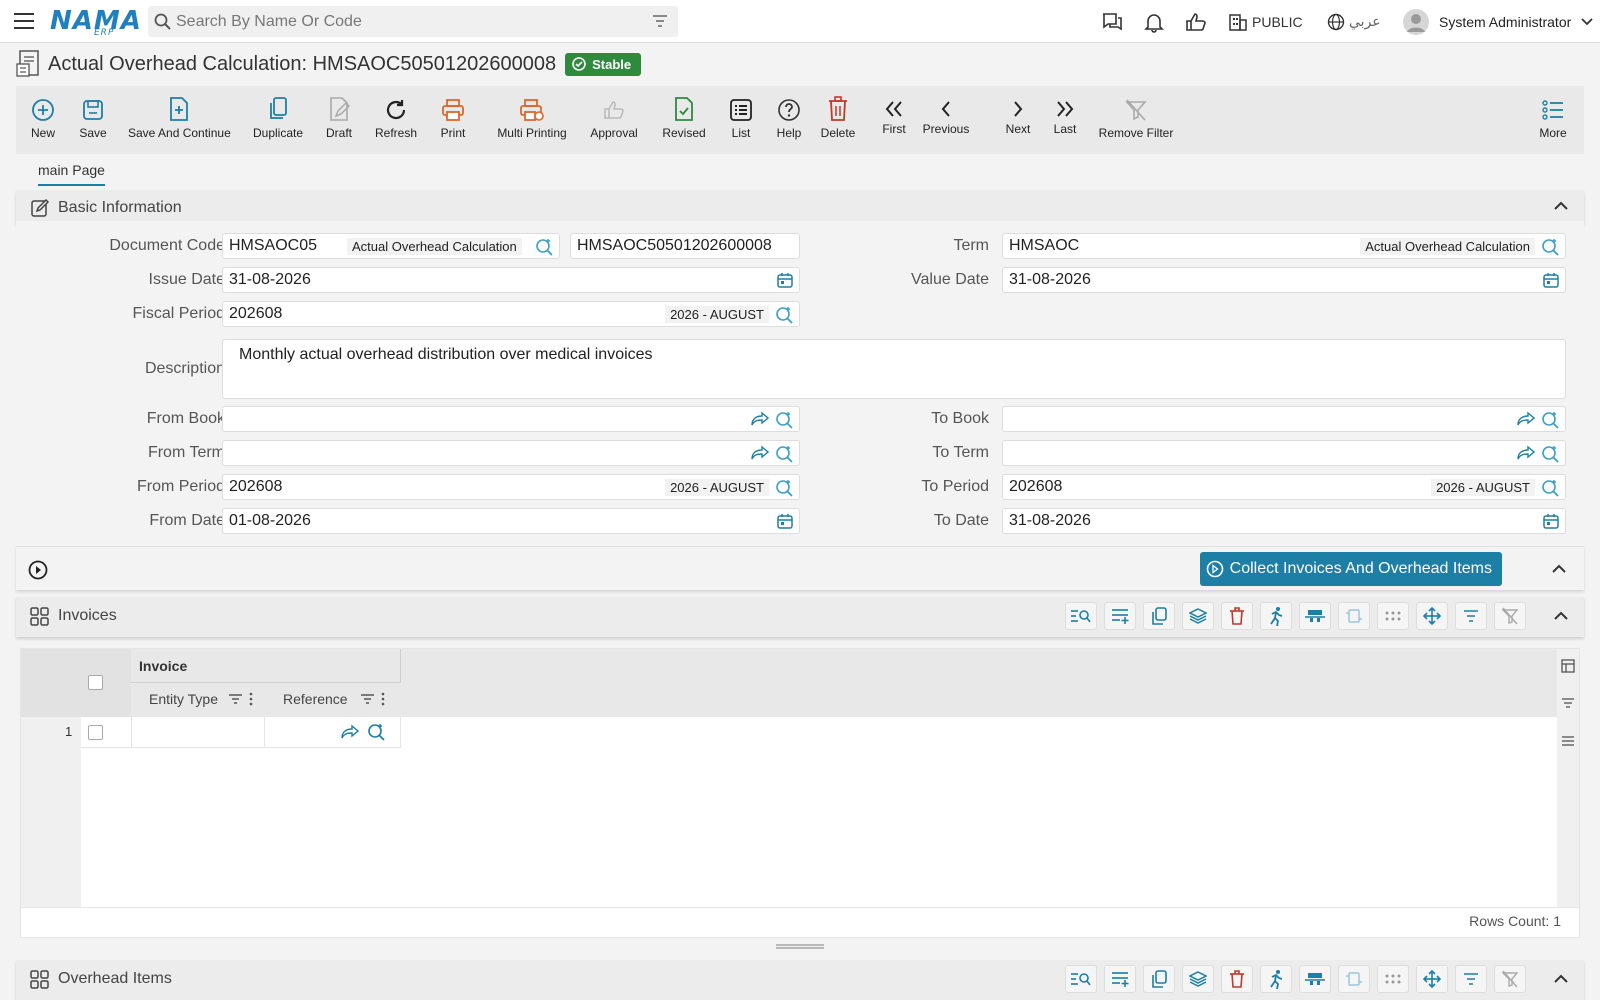 Image resolution: width=1600 pixels, height=1000 pixels. I want to click on help-button: Help, so click(789, 120).